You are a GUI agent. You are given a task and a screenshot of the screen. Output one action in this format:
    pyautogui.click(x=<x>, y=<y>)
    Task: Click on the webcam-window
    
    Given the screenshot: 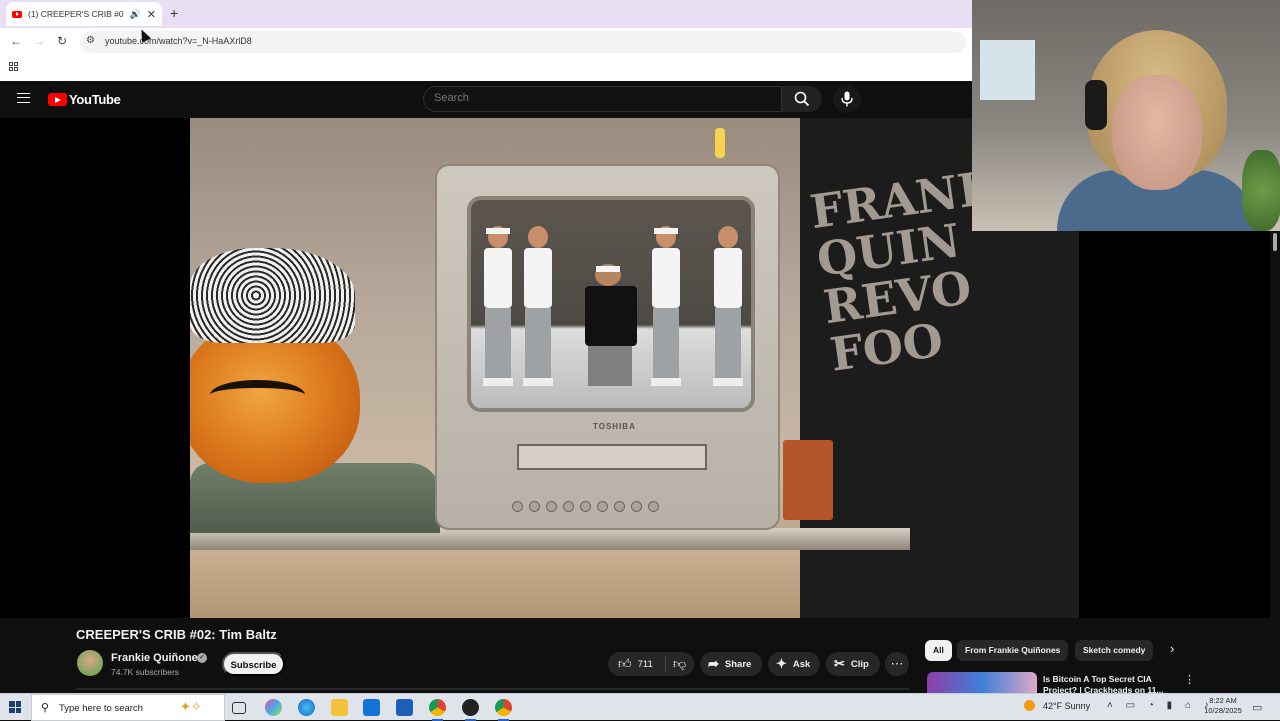 What is the action you would take?
    pyautogui.click(x=1007, y=70)
    